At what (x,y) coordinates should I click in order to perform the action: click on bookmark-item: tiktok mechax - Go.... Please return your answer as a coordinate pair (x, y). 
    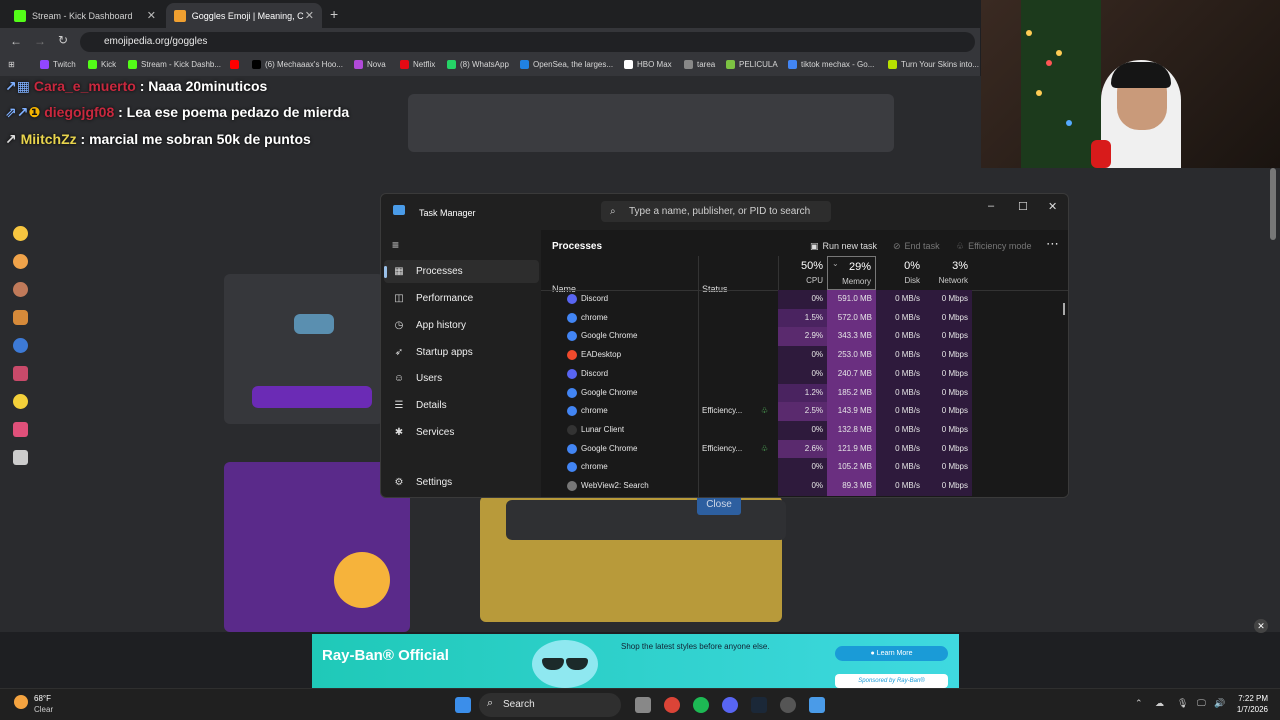
    Looking at the image, I should click on (831, 64).